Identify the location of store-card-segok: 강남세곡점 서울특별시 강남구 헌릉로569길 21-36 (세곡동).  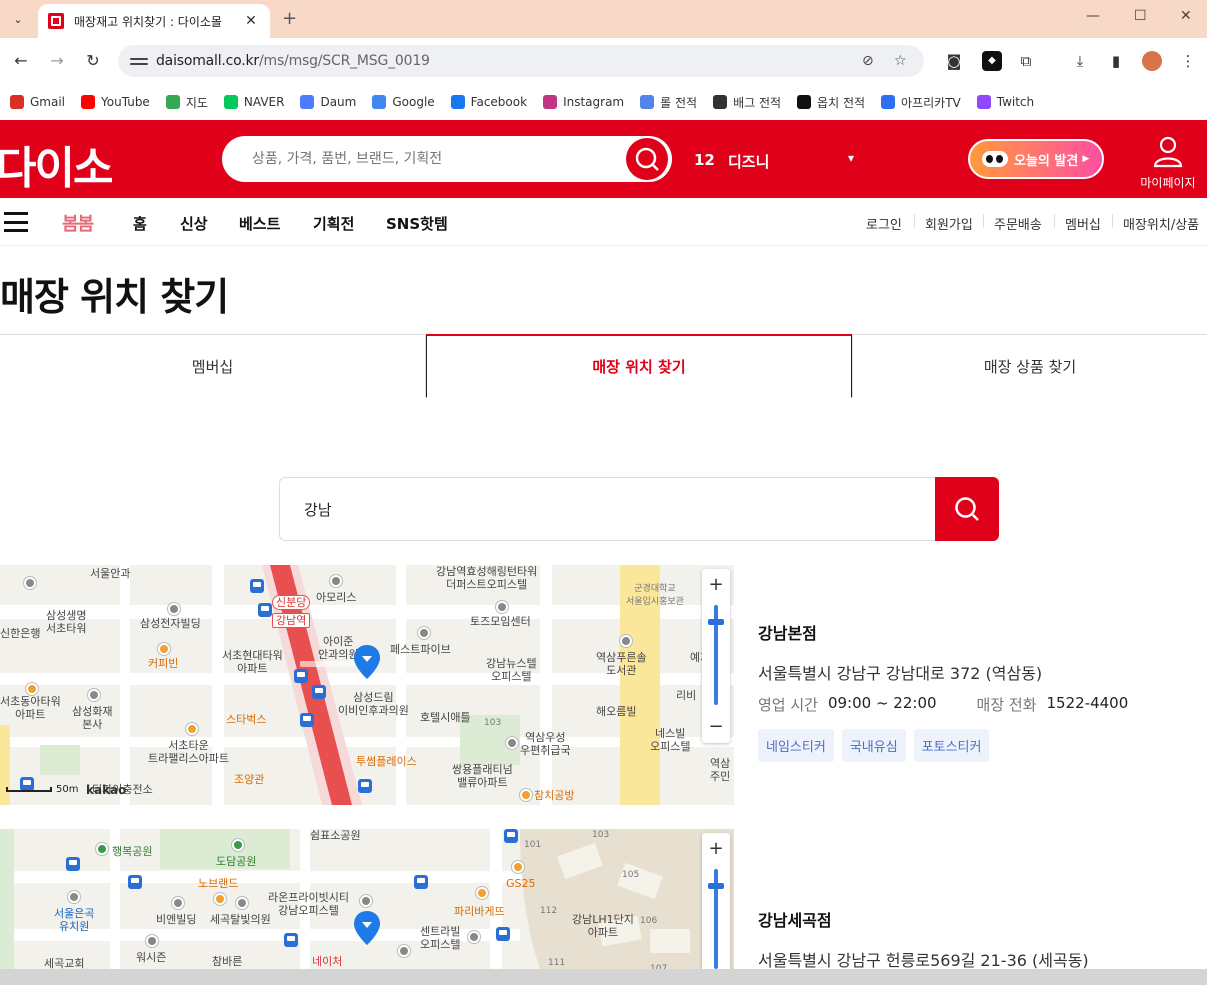
(978, 939).